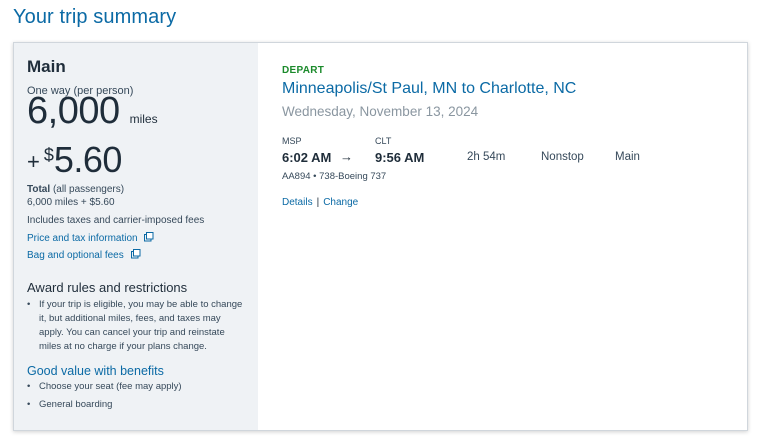 The height and width of the screenshot is (444, 768). I want to click on page-title: Your trip summary, so click(95, 17).